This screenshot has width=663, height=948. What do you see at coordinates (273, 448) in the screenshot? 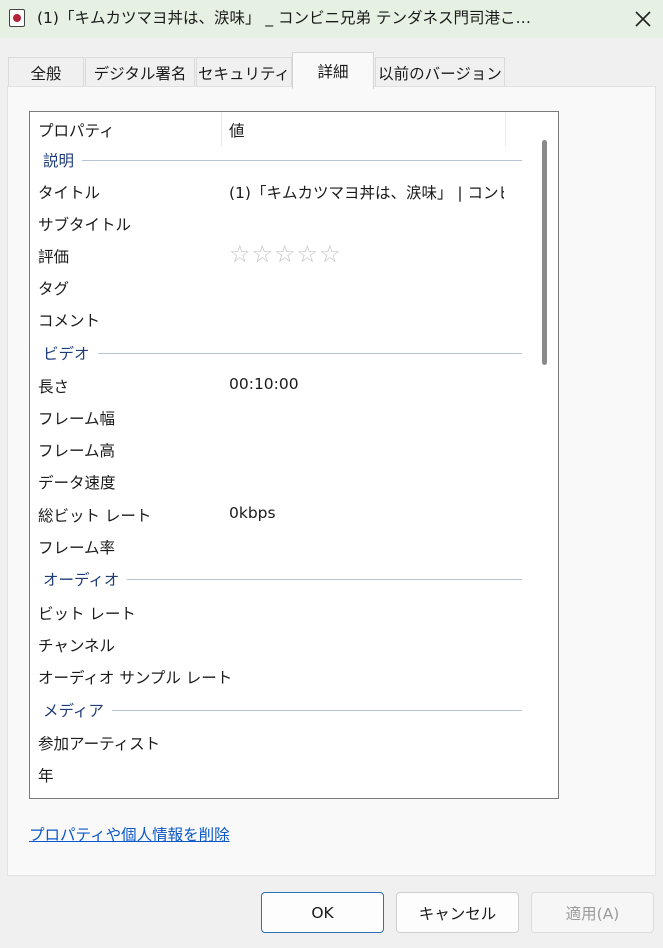
I see `row-frame-height: フレーム高` at bounding box center [273, 448].